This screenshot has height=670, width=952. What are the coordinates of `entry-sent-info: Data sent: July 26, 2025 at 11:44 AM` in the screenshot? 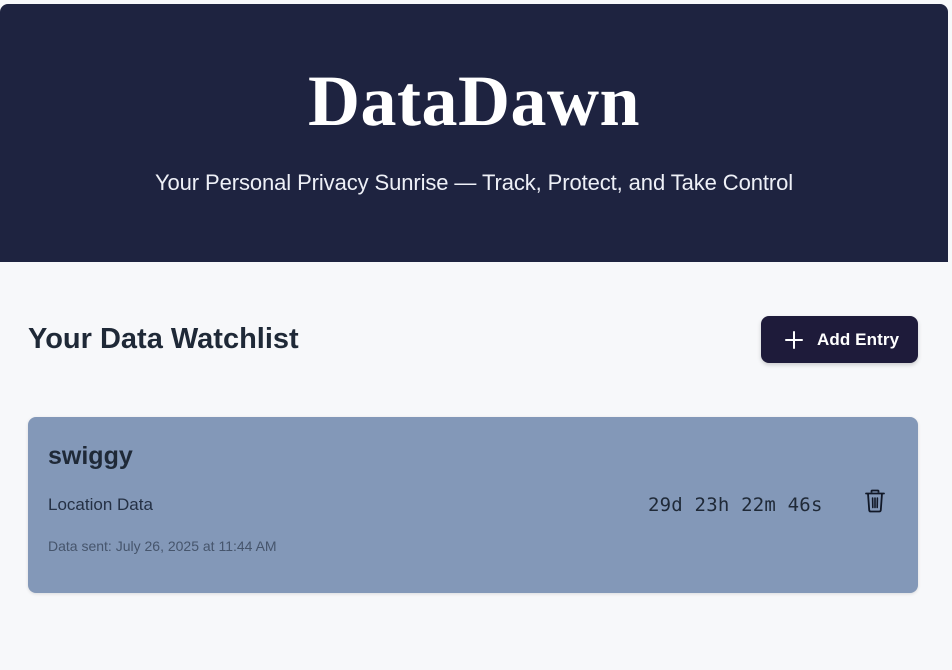 It's located at (162, 546).